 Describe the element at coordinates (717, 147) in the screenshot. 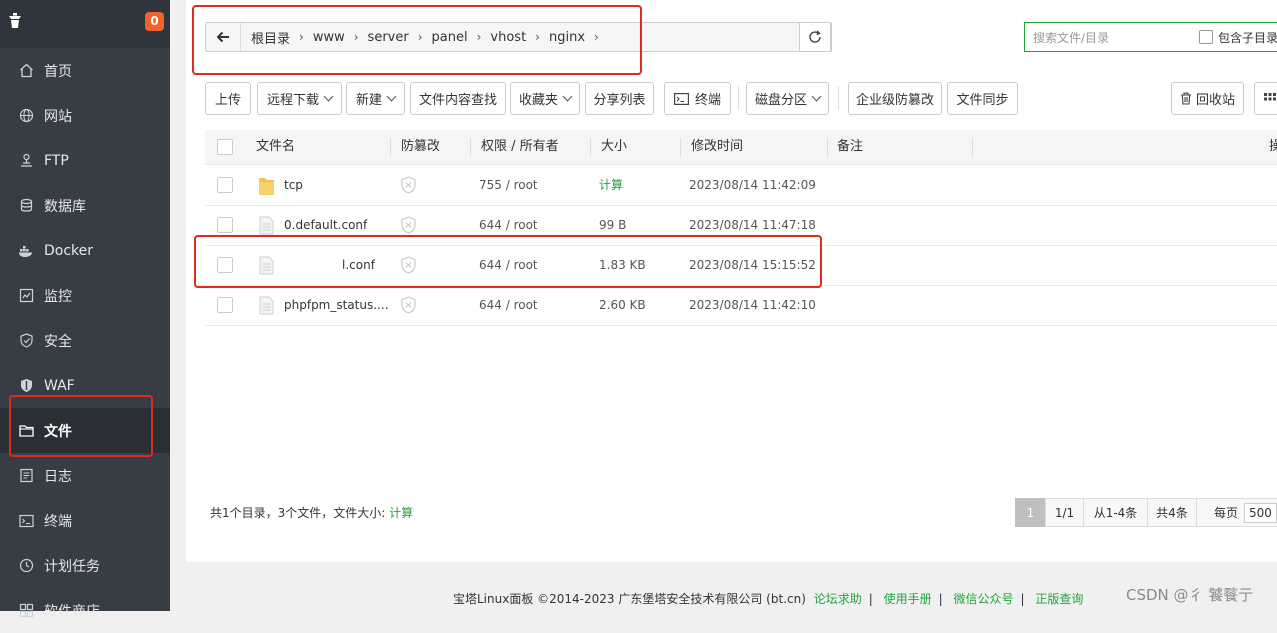

I see `column-header-mtime: 修改时间` at that location.